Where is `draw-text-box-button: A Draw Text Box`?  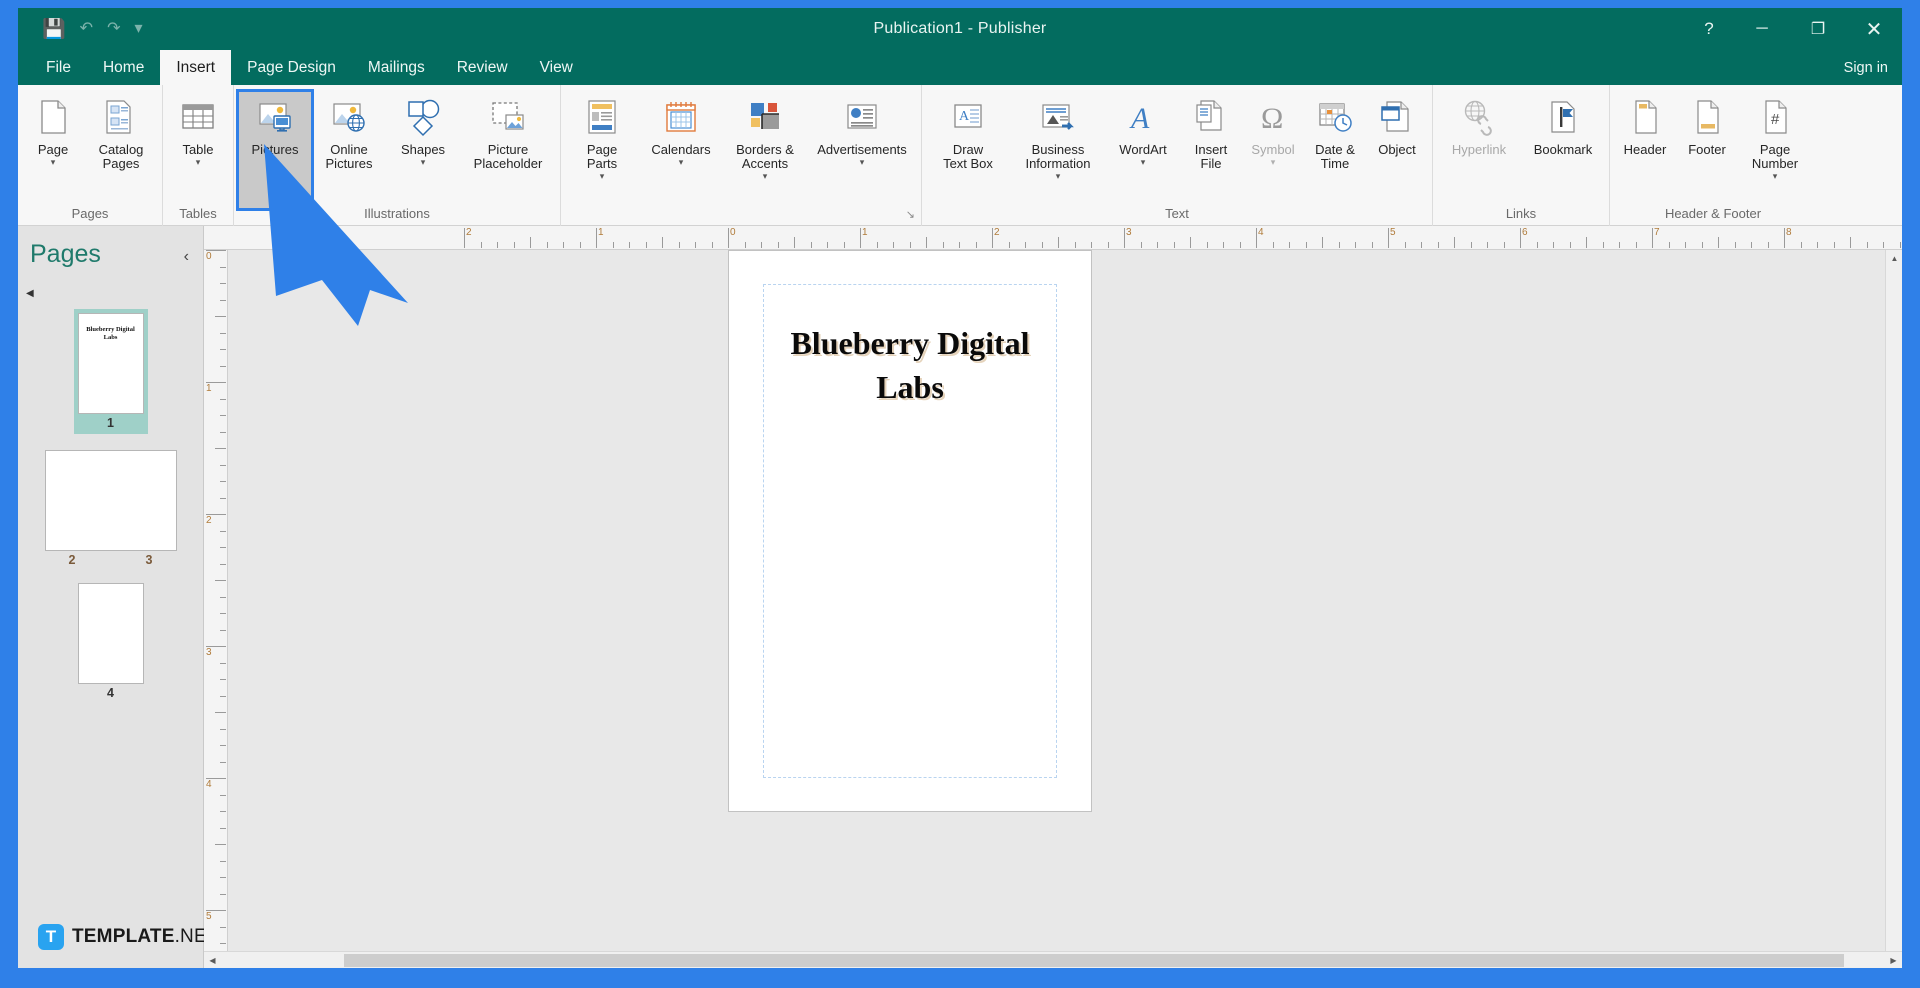 draw-text-box-button: A Draw Text Box is located at coordinates (968, 131).